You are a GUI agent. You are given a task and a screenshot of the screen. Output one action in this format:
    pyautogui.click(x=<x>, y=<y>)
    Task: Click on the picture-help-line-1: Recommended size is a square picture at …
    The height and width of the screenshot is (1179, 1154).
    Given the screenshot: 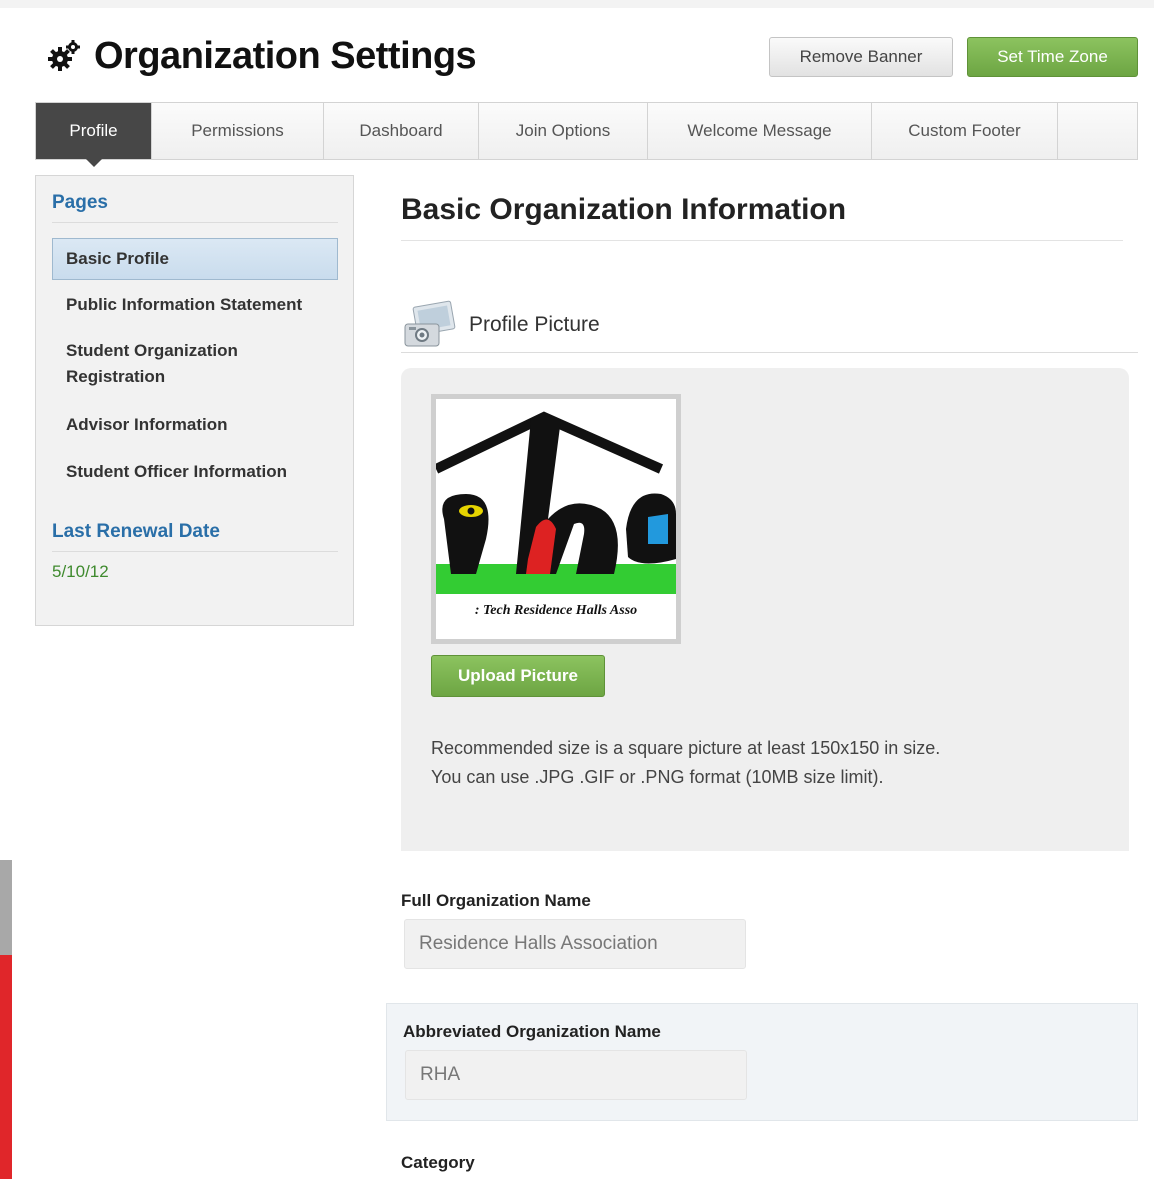 What is the action you would take?
    pyautogui.click(x=686, y=748)
    